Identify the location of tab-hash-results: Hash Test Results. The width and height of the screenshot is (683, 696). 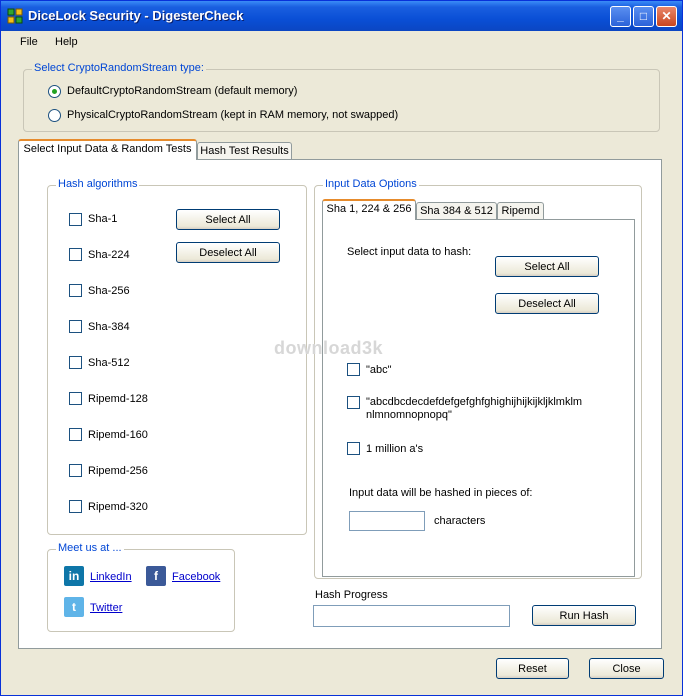
(244, 150).